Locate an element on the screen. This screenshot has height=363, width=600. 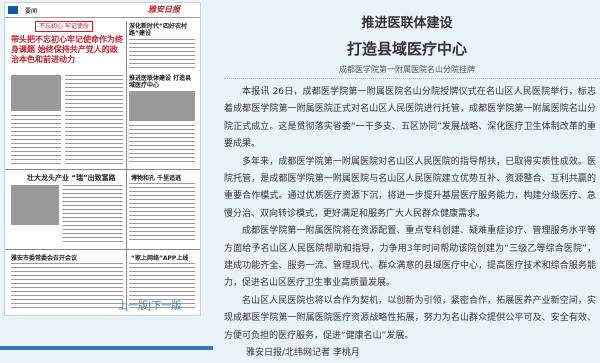
page-navigation: 上一版|下一版 is located at coordinates (149, 304).